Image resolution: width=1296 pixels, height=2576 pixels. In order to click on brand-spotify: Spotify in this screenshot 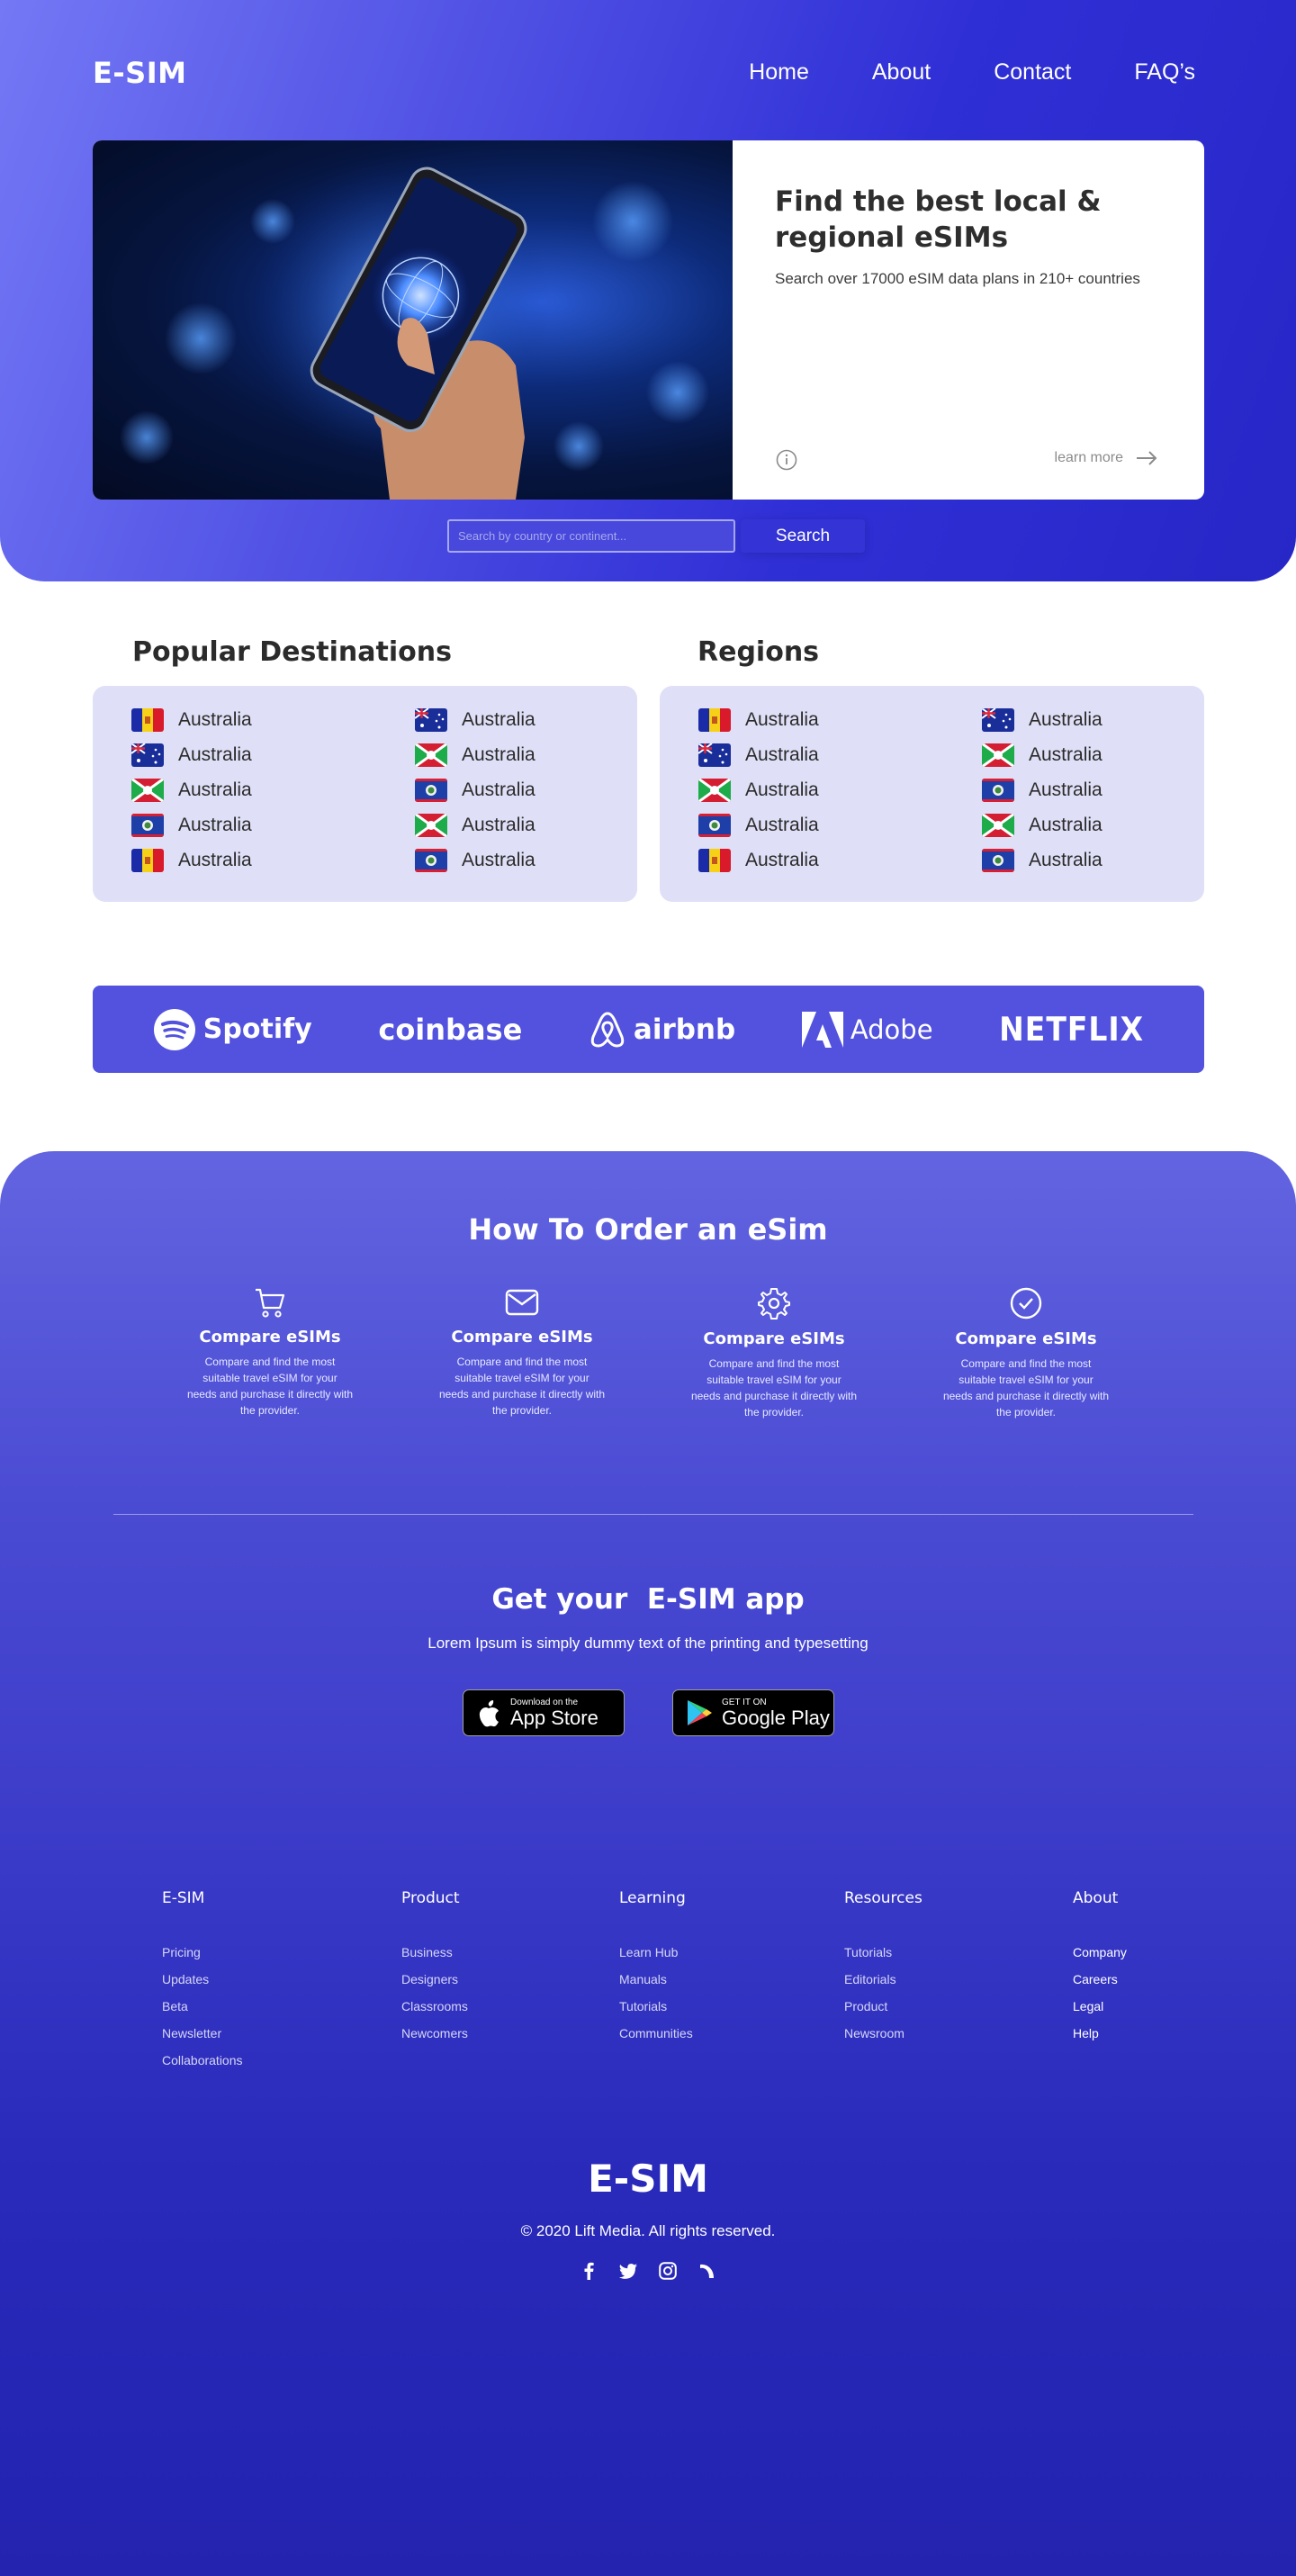, I will do `click(233, 1029)`.